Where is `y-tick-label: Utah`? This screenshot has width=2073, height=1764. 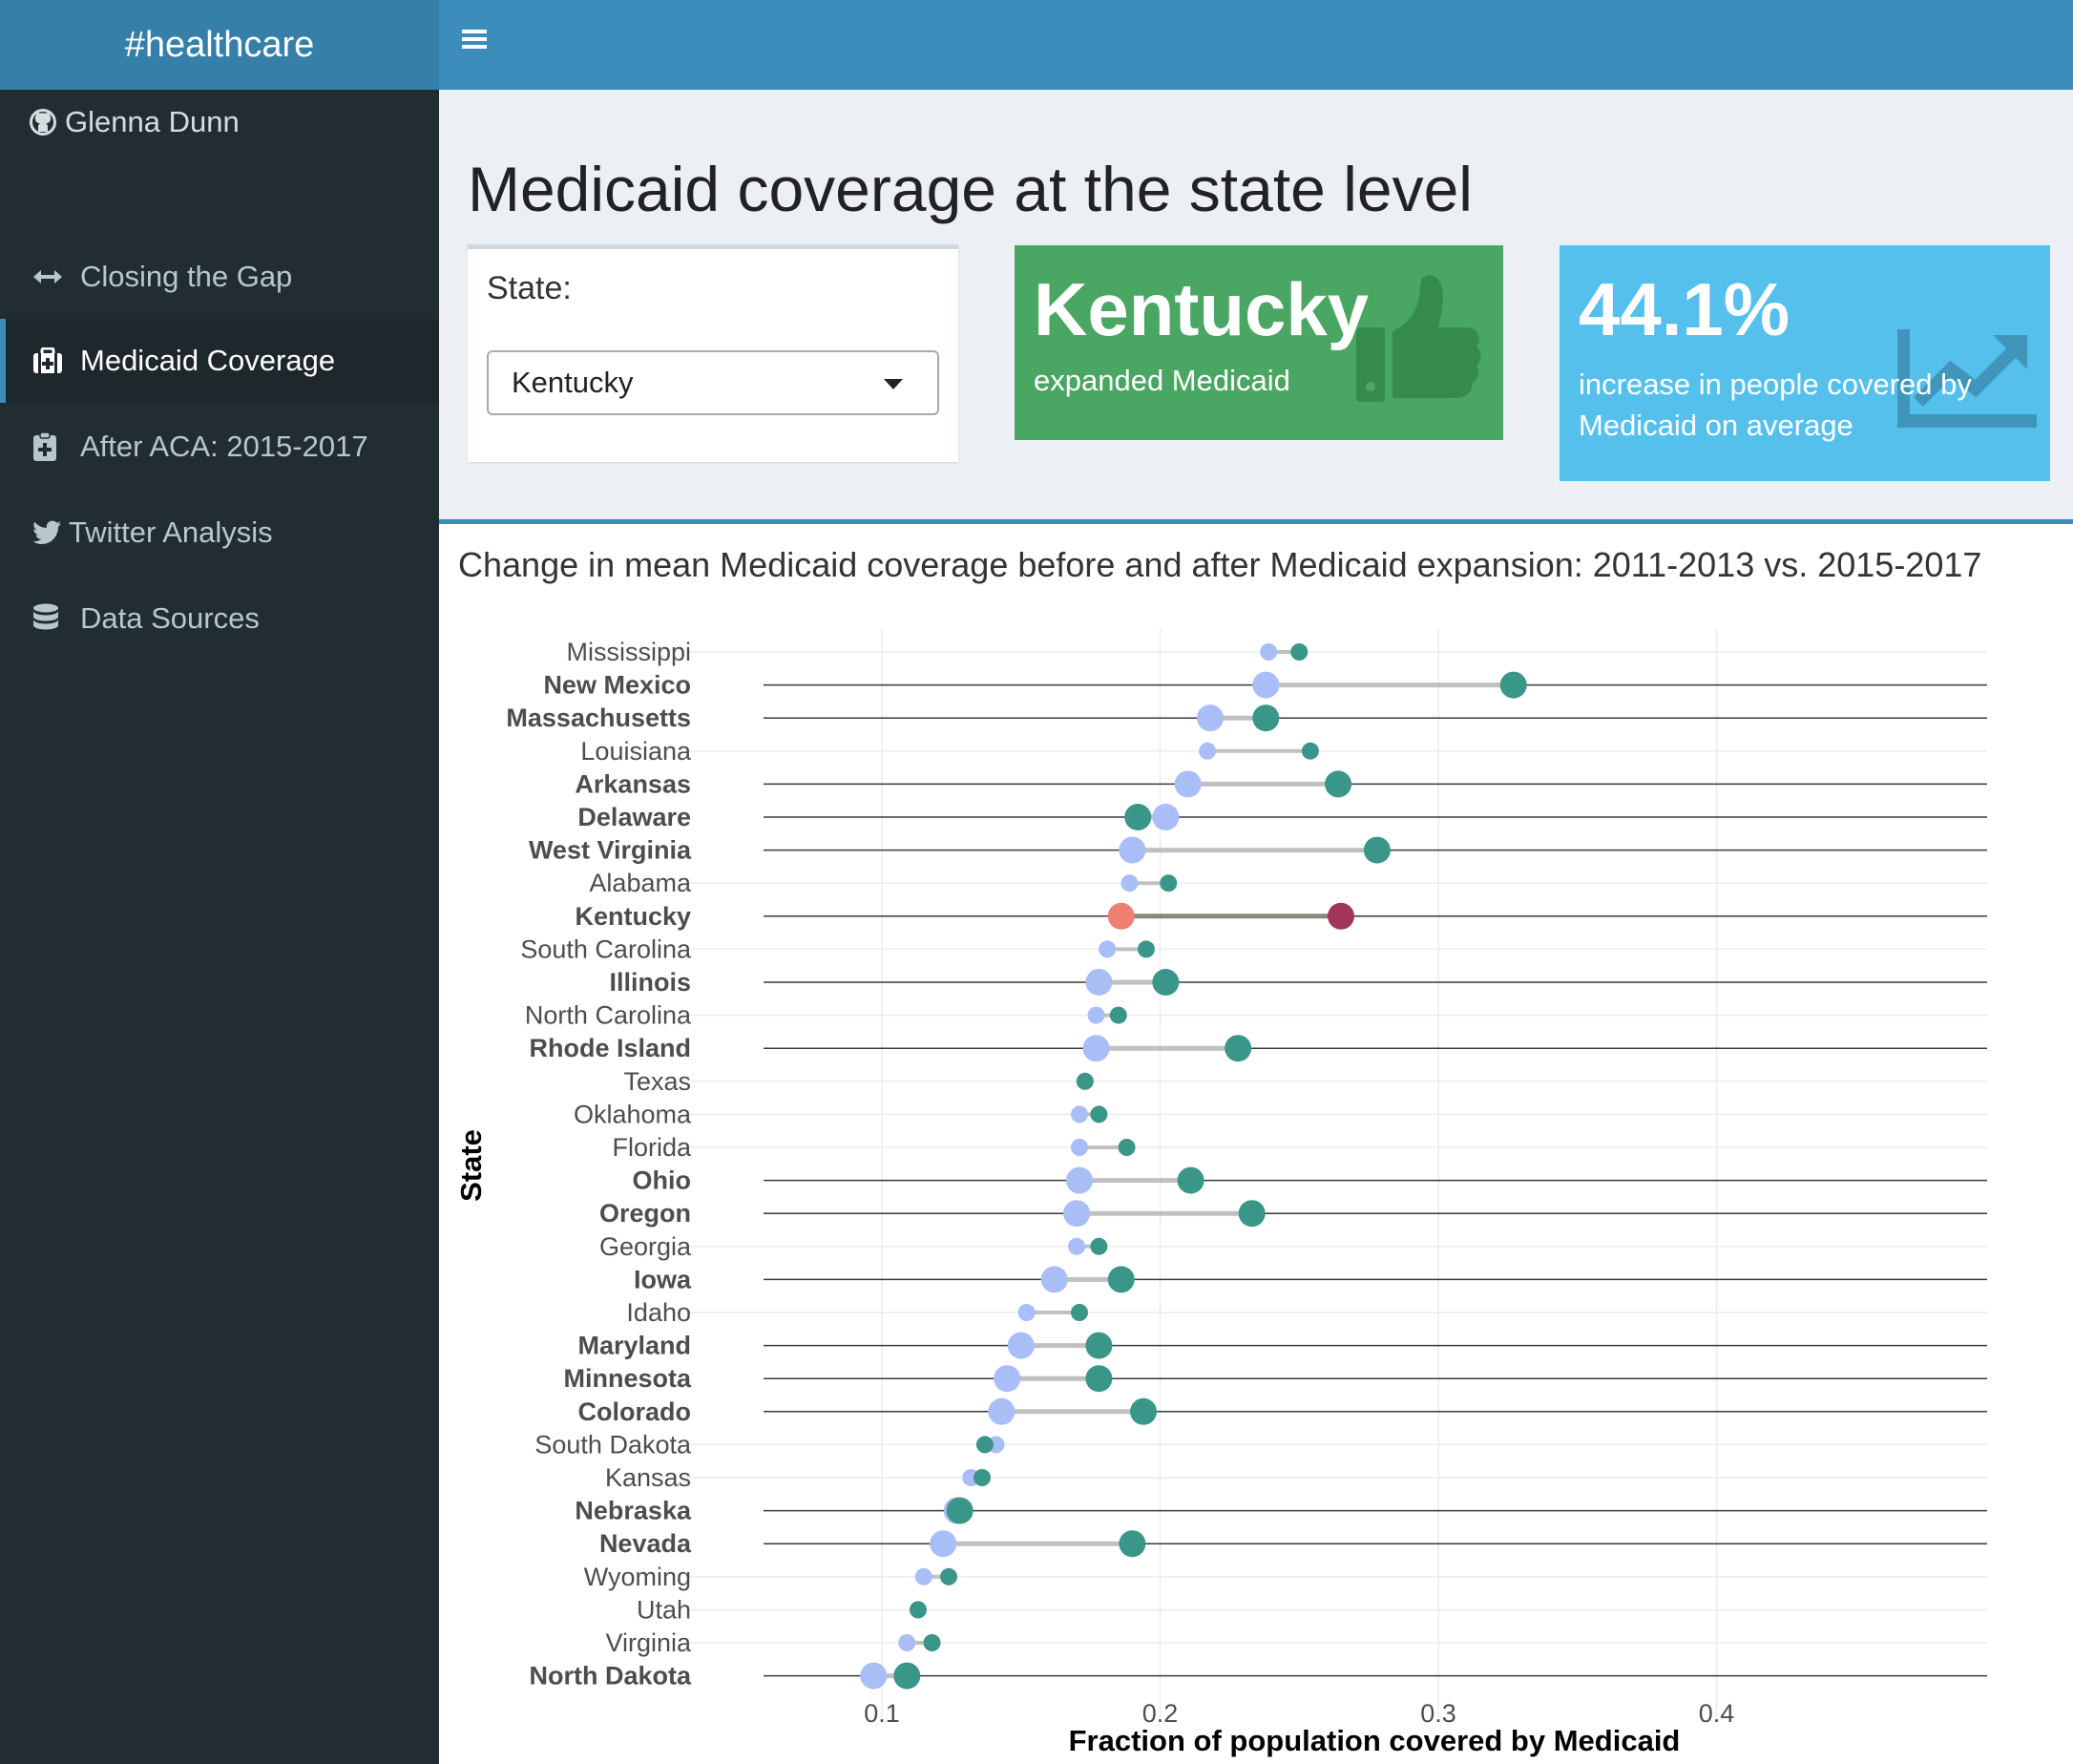 y-tick-label: Utah is located at coordinates (664, 1610).